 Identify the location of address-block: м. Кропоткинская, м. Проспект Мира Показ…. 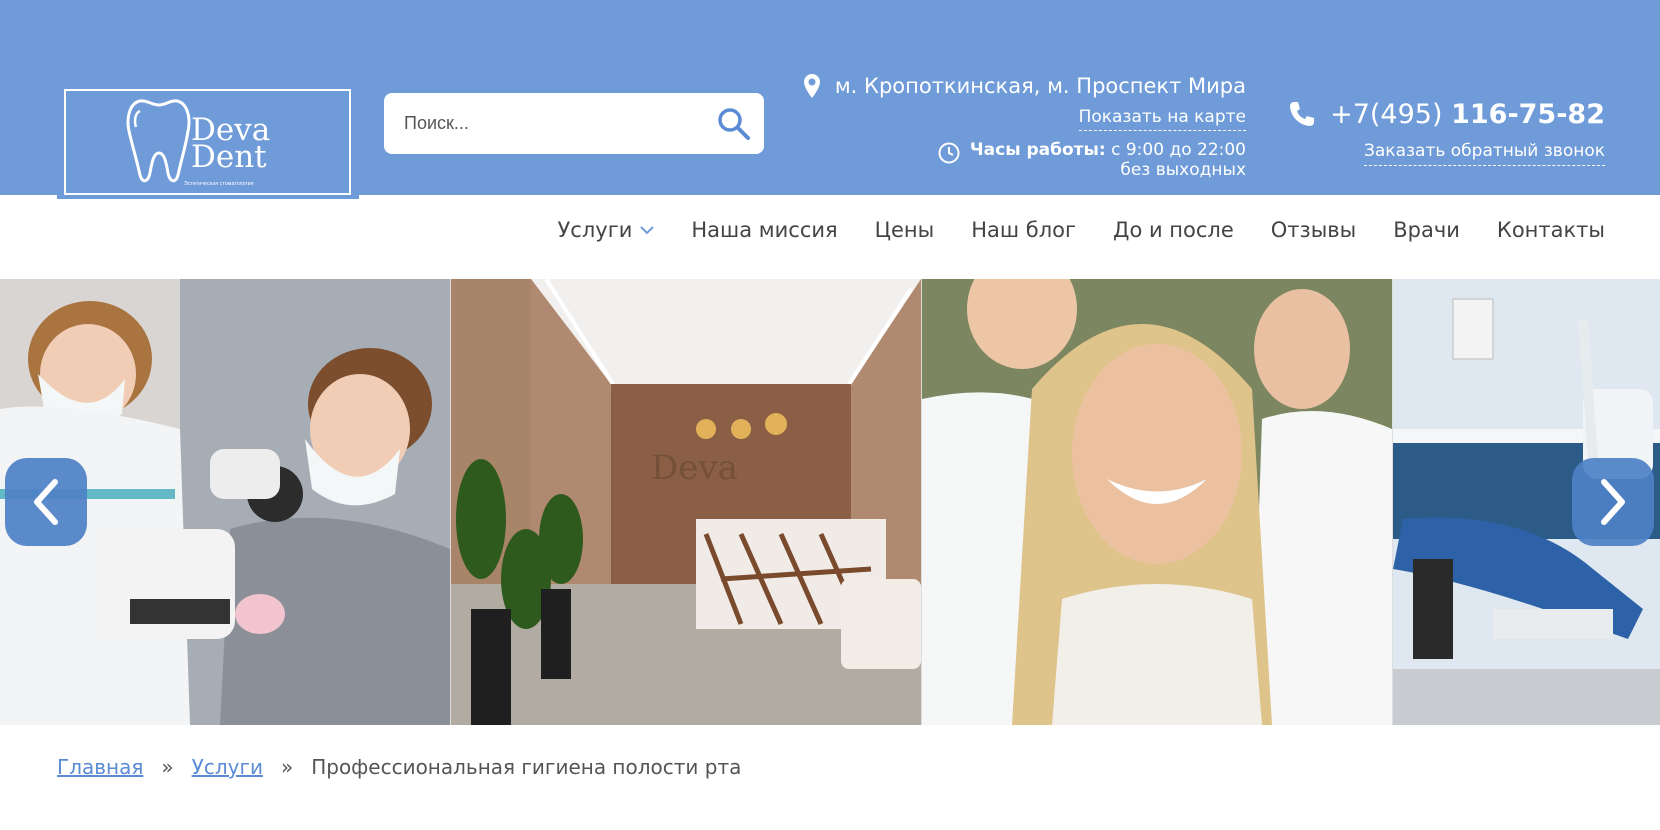
(1024, 125).